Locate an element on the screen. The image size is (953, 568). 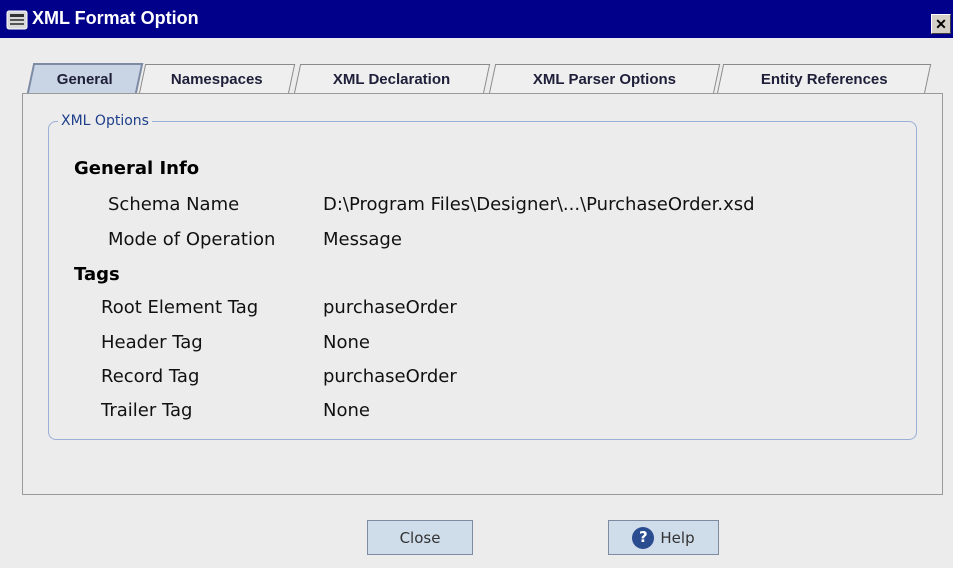
help-button: ? Help is located at coordinates (663, 537).